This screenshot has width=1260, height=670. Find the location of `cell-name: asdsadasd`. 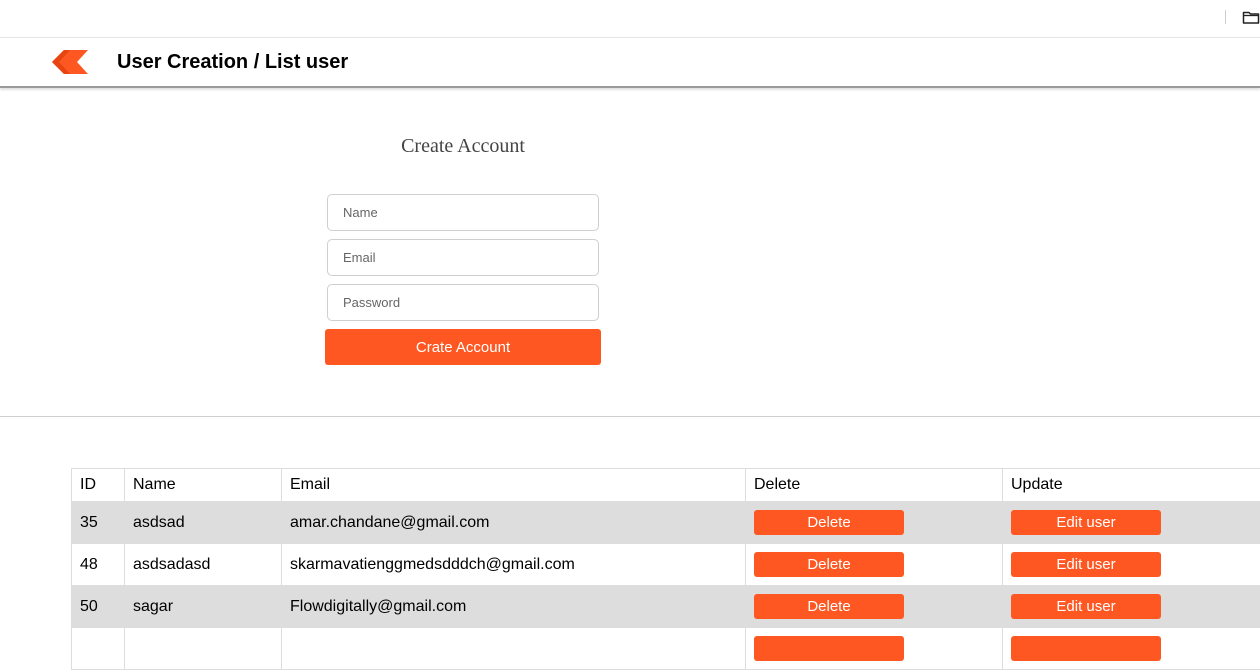

cell-name: asdsadasd is located at coordinates (203, 565).